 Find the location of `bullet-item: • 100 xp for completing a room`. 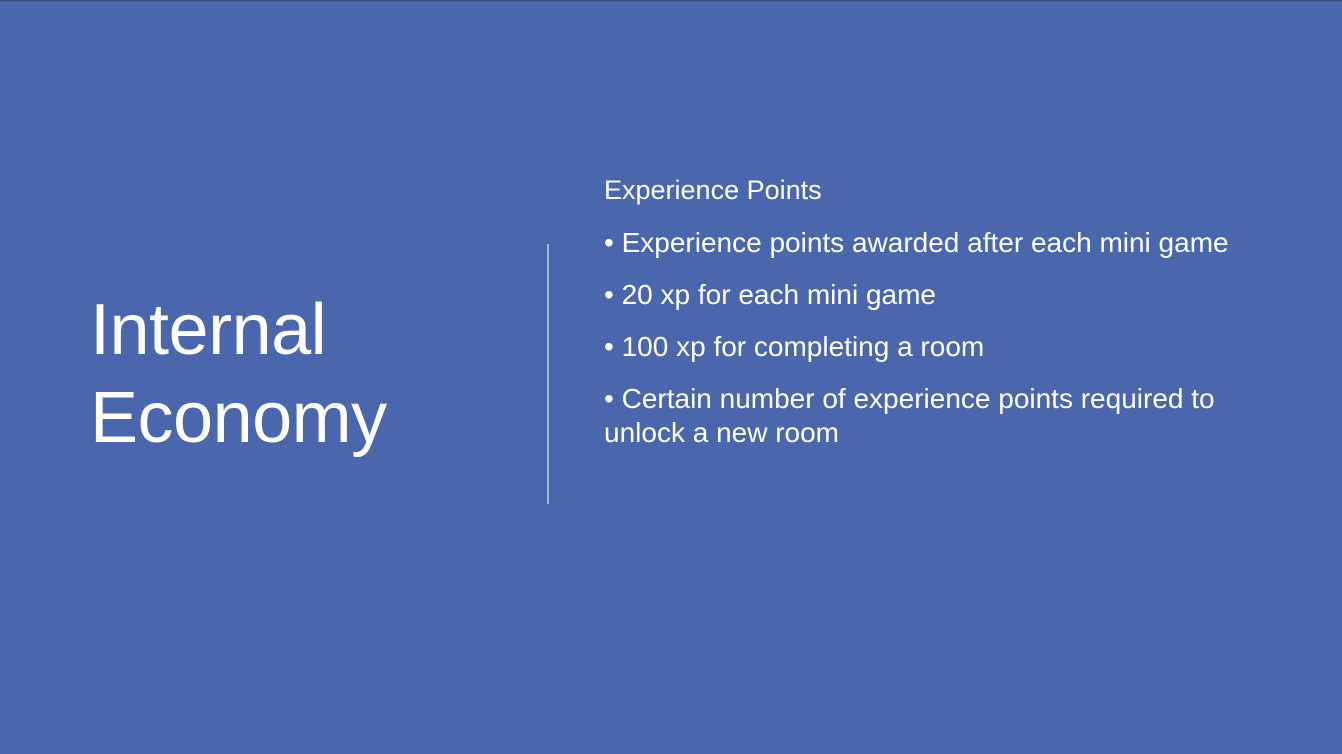

bullet-item: • 100 xp for completing a room is located at coordinates (944, 347).